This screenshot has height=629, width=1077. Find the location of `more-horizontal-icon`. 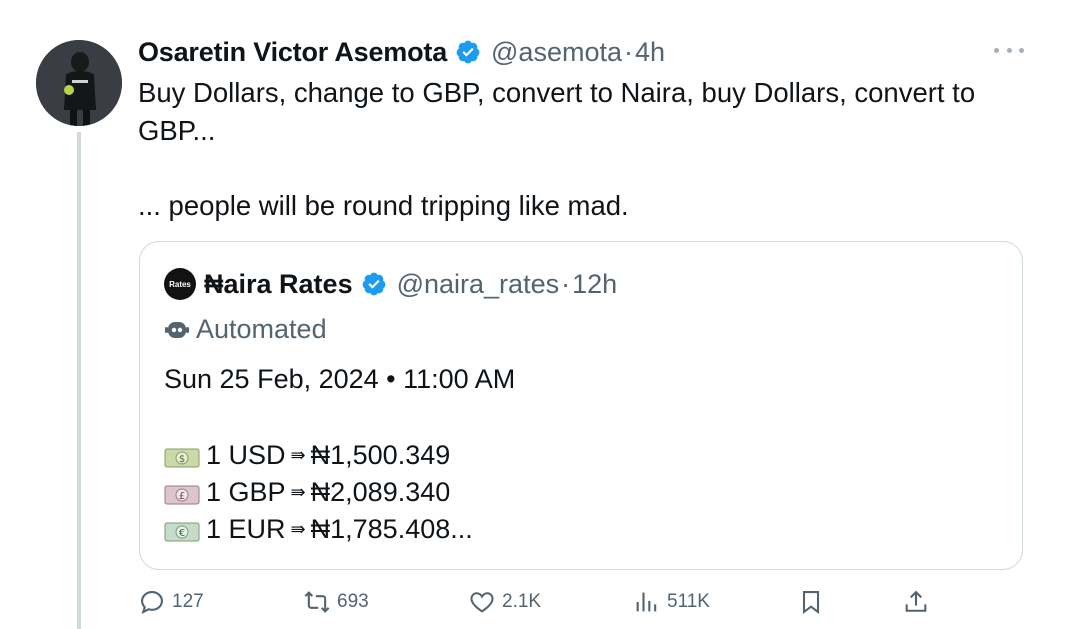

more-horizontal-icon is located at coordinates (1009, 50).